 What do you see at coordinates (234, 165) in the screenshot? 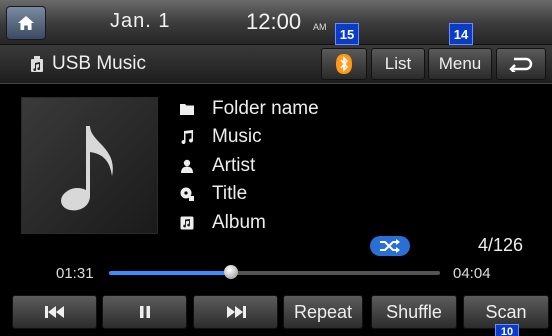
I see `artist-name: Artist` at bounding box center [234, 165].